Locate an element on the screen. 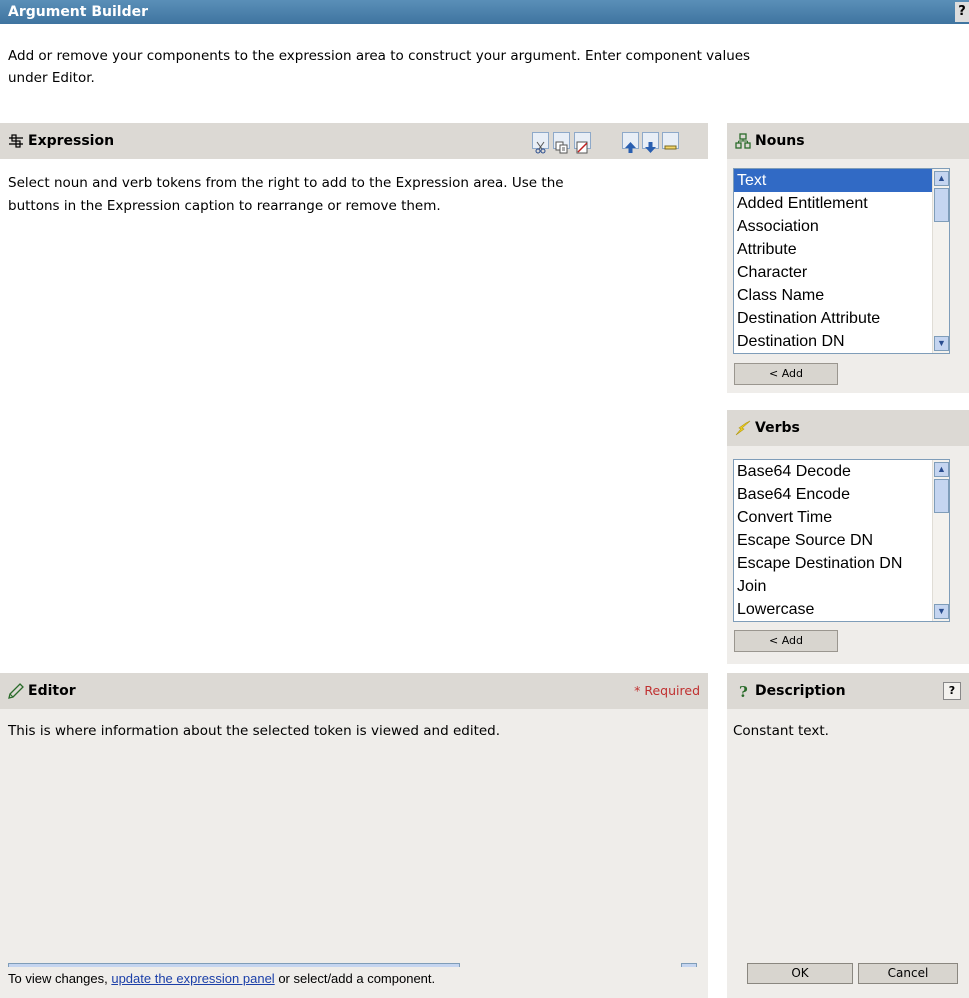 This screenshot has height=998, width=969. verbs-scrollbar: ▲ ▼ is located at coordinates (940, 540).